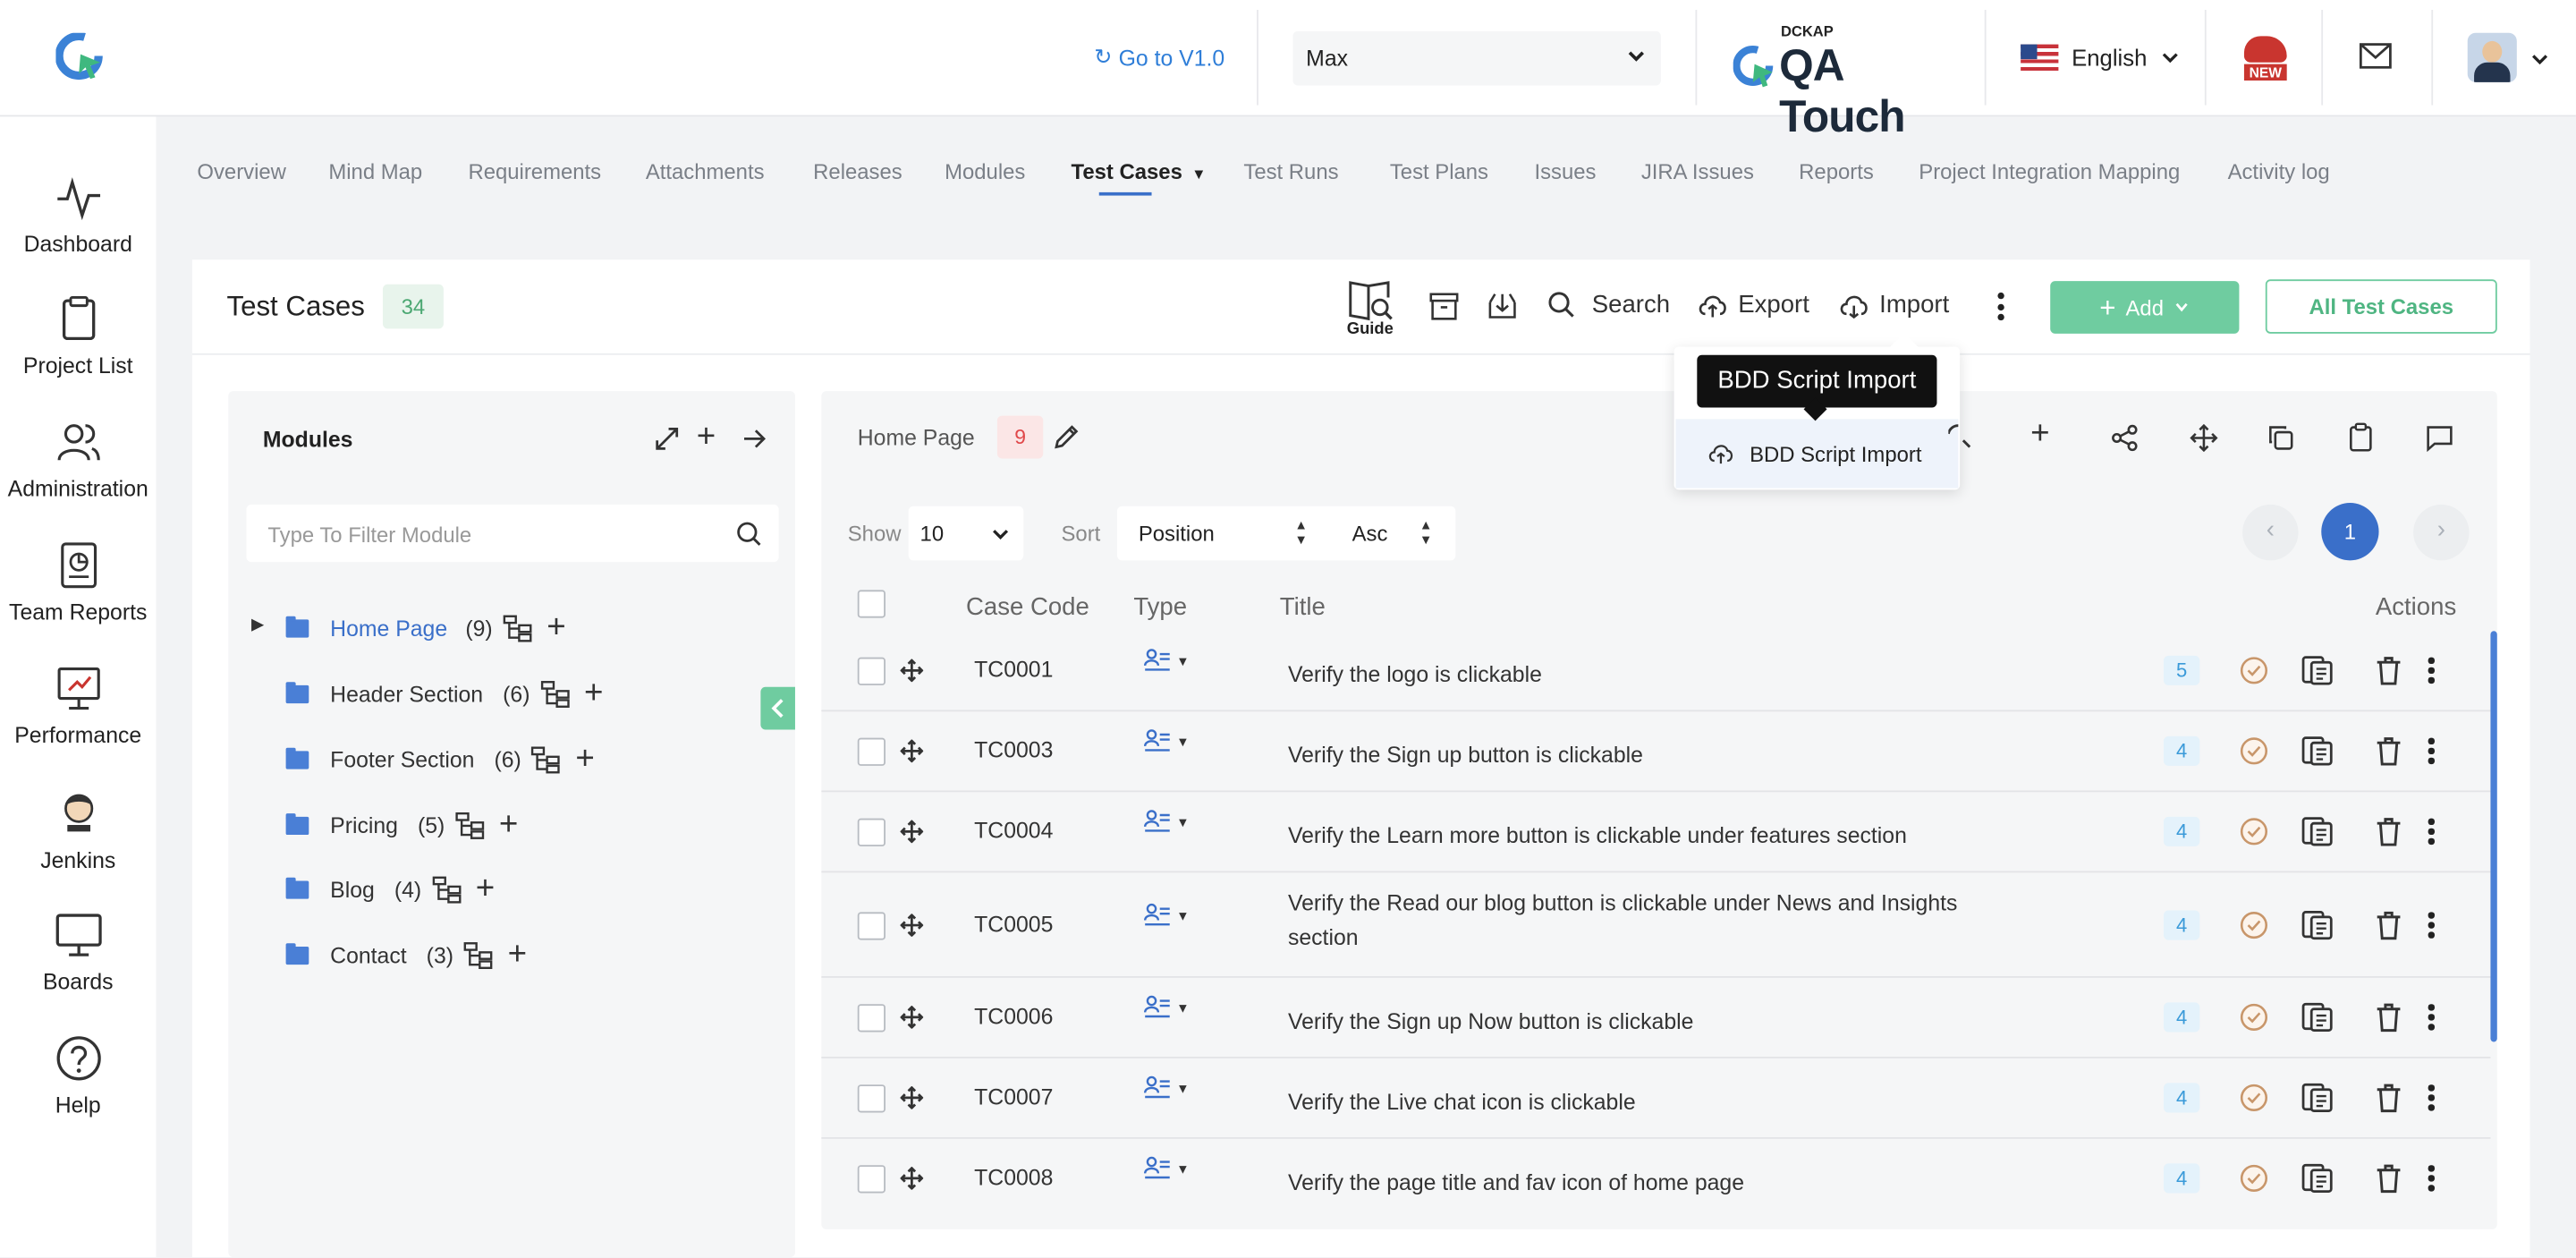 This screenshot has height=1258, width=2576. Describe the element at coordinates (444, 693) in the screenshot. I see `module-item: Header Section (6) +` at that location.